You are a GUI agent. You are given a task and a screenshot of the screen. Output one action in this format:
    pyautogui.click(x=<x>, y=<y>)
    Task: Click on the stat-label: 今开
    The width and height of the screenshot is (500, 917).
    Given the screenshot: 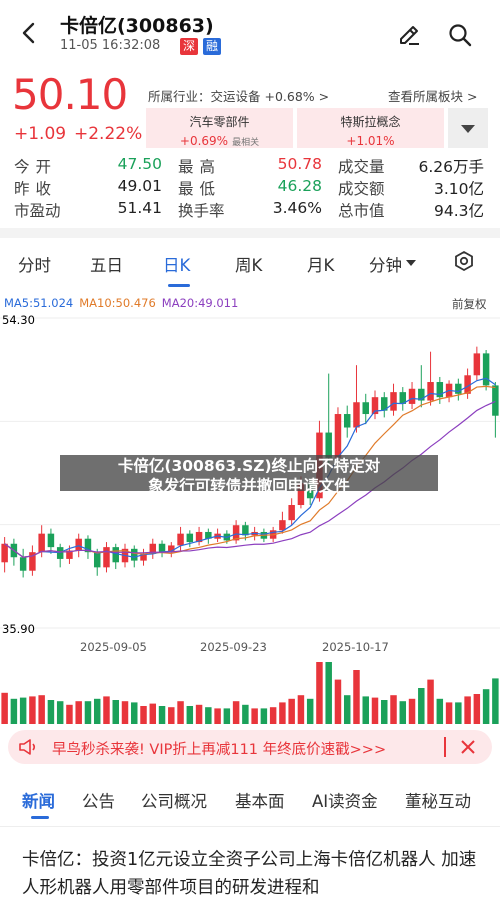 What is the action you would take?
    pyautogui.click(x=36, y=167)
    